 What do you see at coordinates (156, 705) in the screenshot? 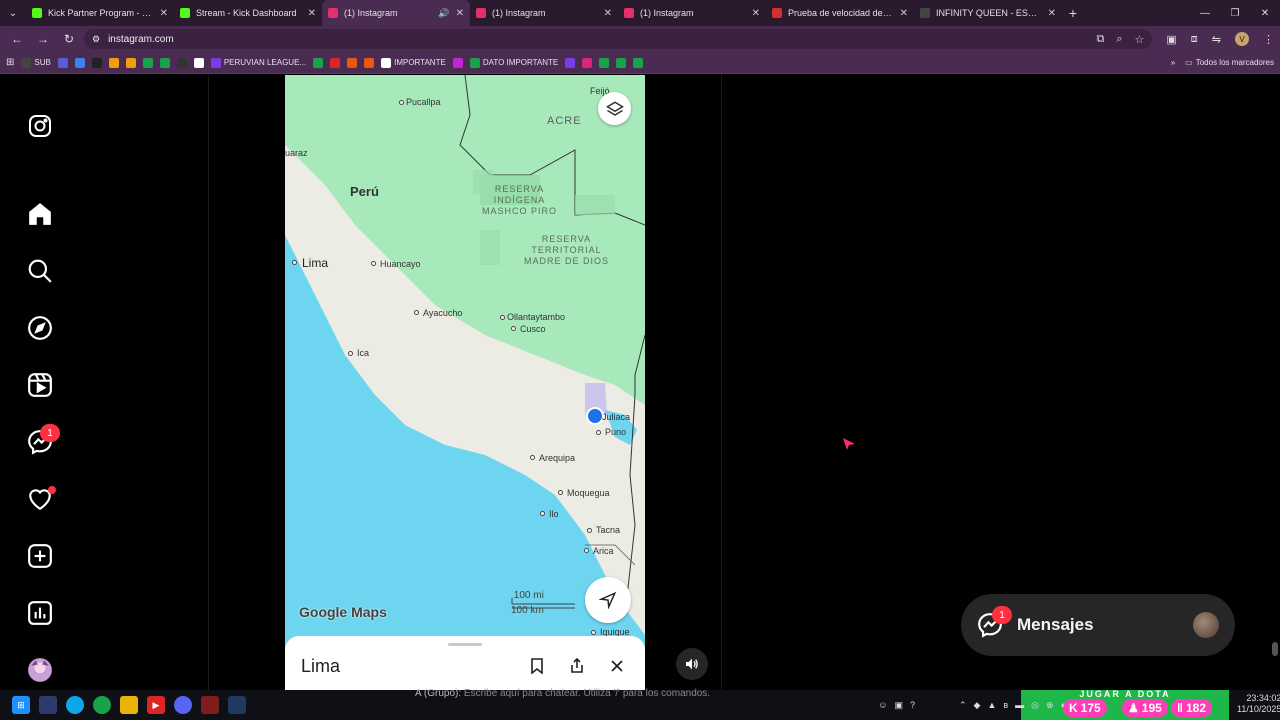
I see `youtube-icon: ▶` at bounding box center [156, 705].